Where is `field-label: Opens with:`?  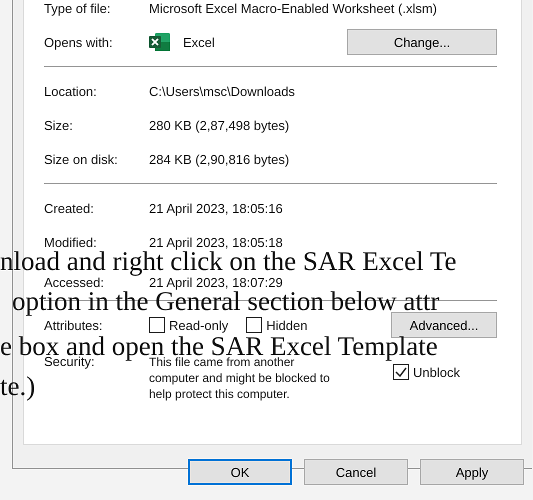 field-label: Opens with: is located at coordinates (79, 42).